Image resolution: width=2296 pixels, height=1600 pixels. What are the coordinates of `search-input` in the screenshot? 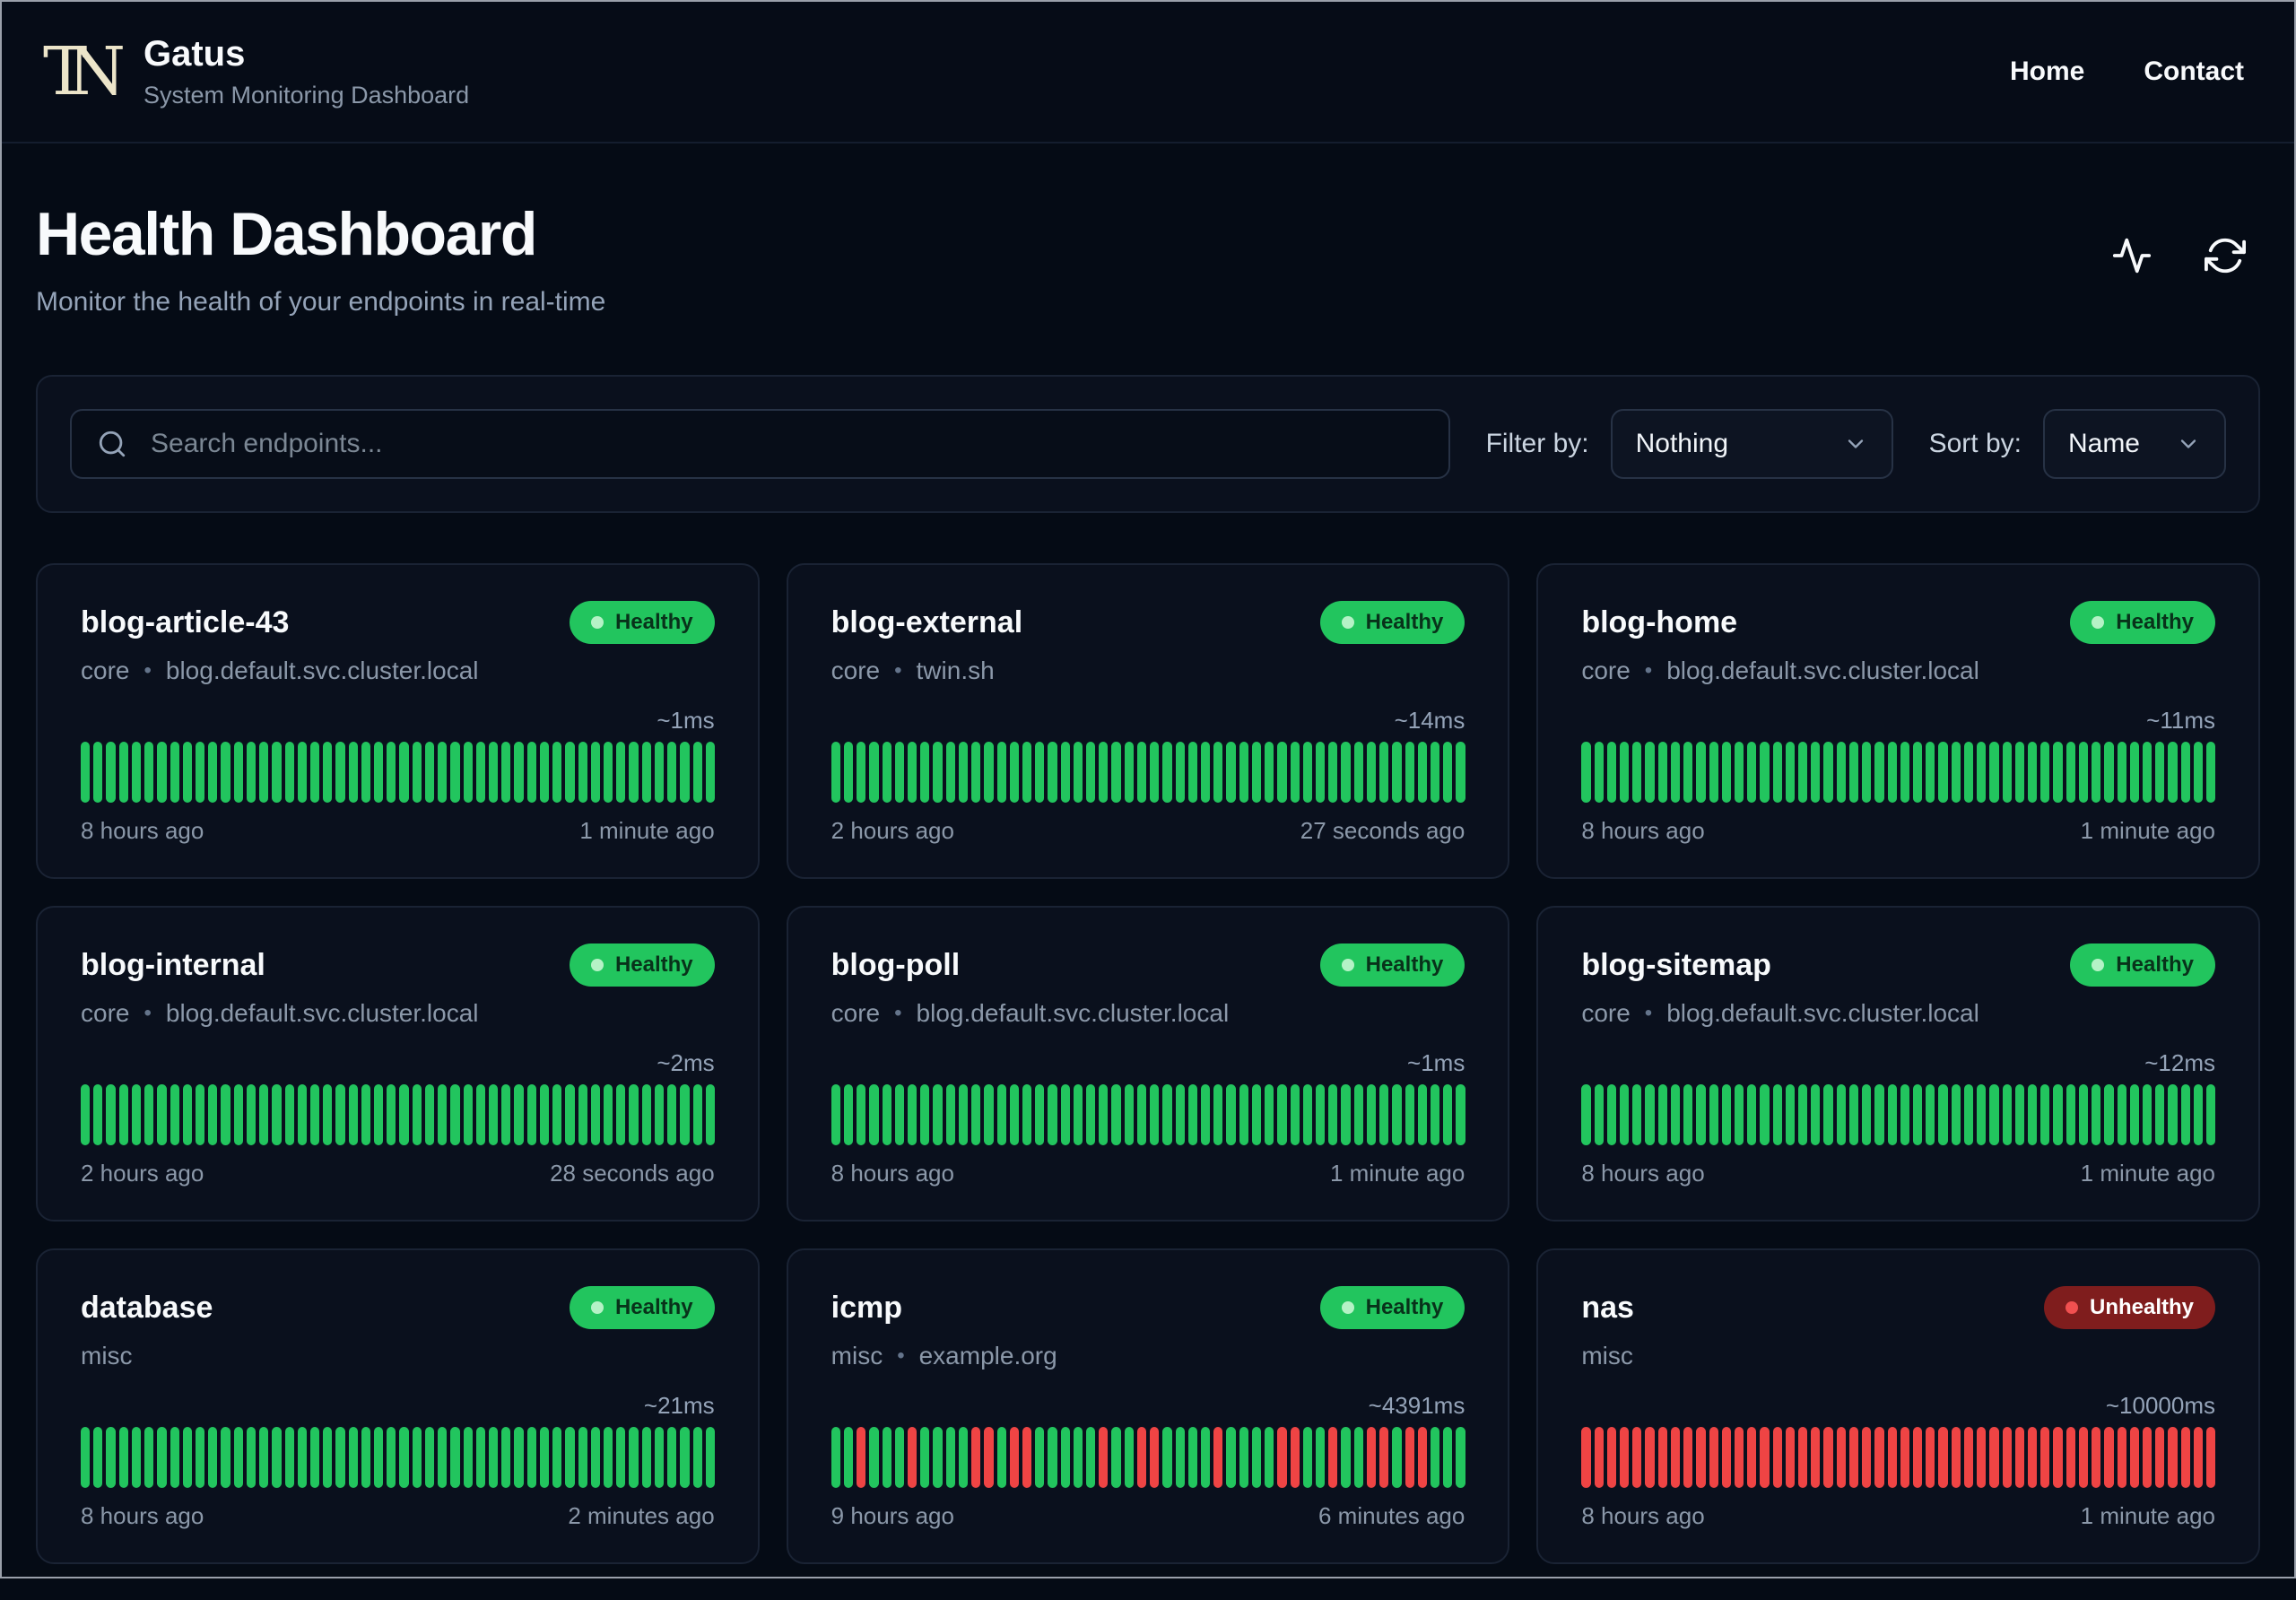 It's located at (760, 444).